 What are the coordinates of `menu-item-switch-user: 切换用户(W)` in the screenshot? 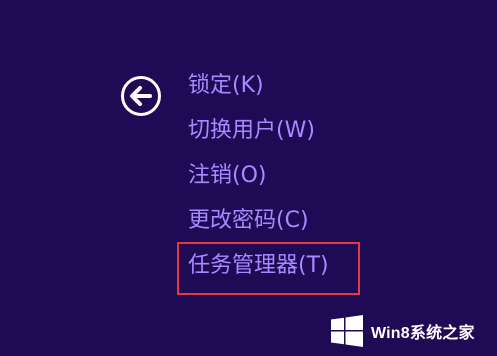 It's located at (258, 137).